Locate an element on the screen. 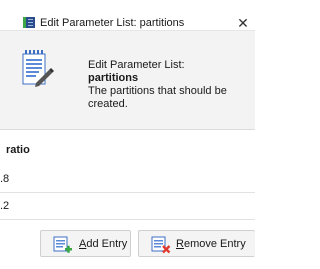 This screenshot has width=320, height=269. table-row: .2 is located at coordinates (127, 206).